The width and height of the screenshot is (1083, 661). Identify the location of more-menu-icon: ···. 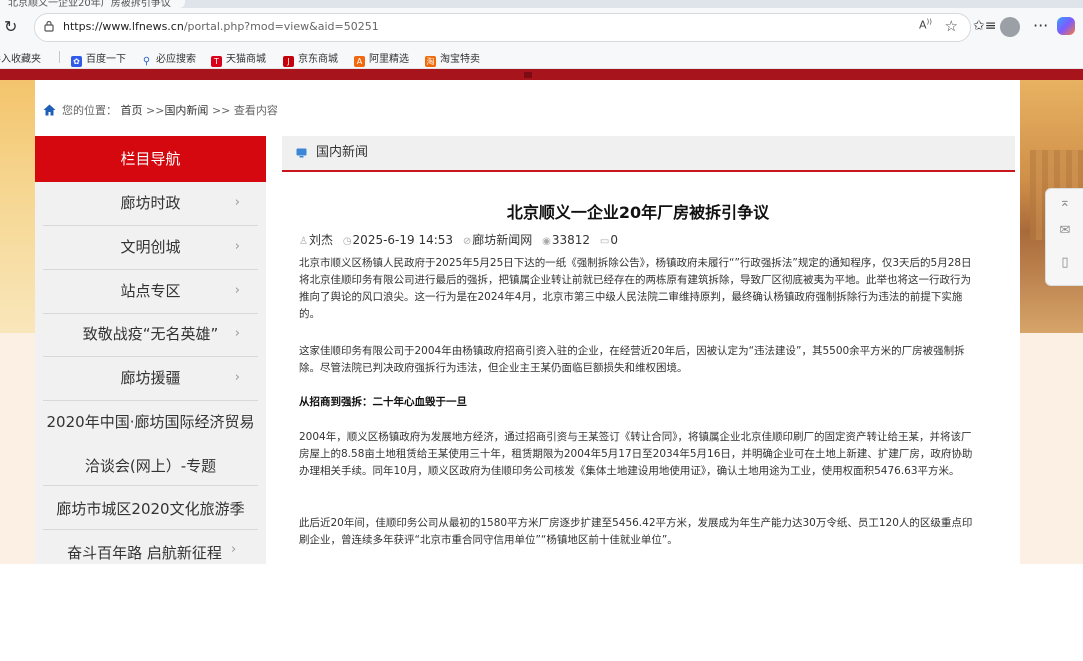
(1040, 25).